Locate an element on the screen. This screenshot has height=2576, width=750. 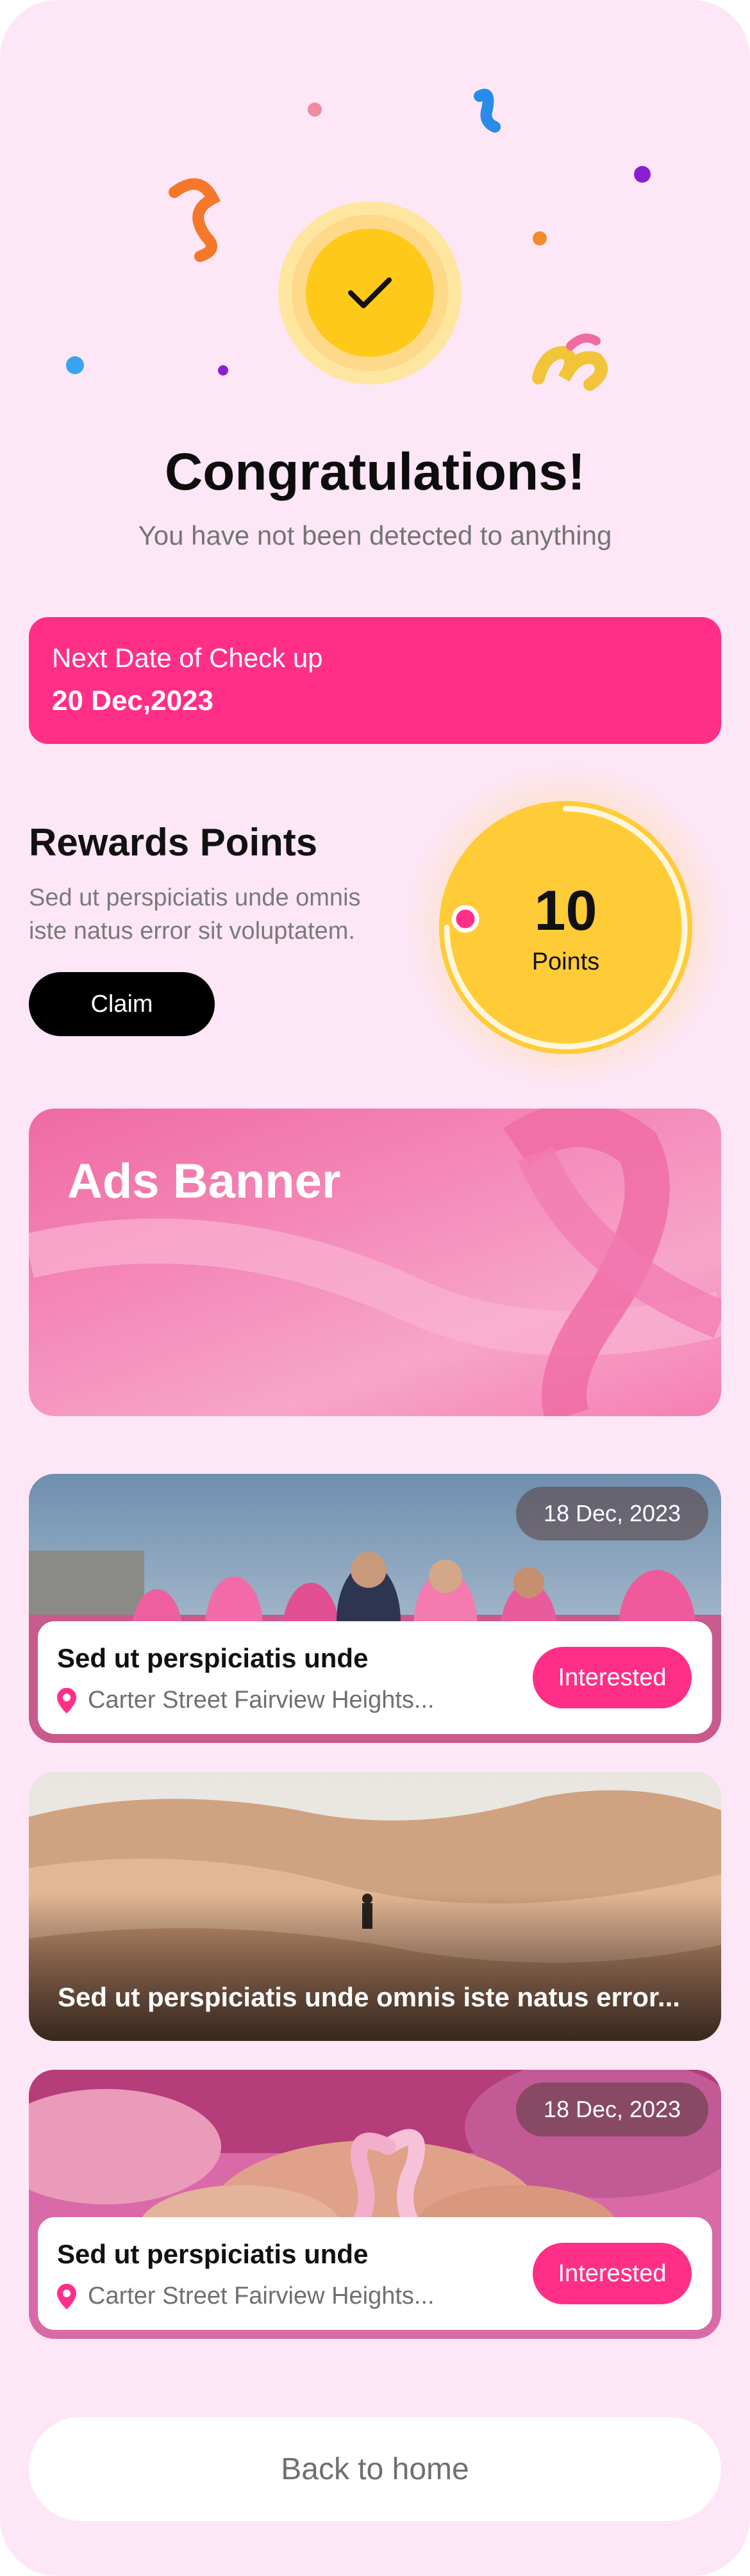
success-badge is located at coordinates (370, 292).